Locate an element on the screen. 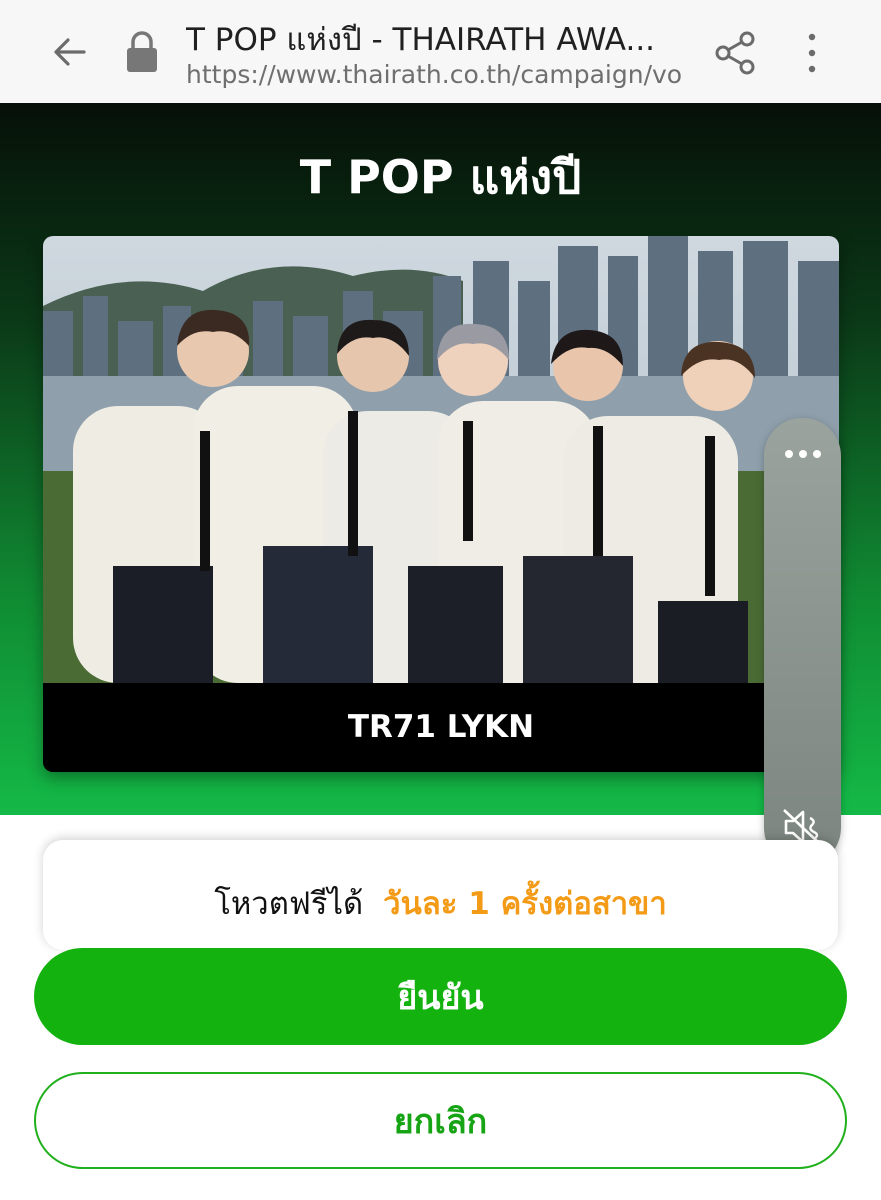 The width and height of the screenshot is (881, 1200). more-horiz-icon is located at coordinates (803, 454).